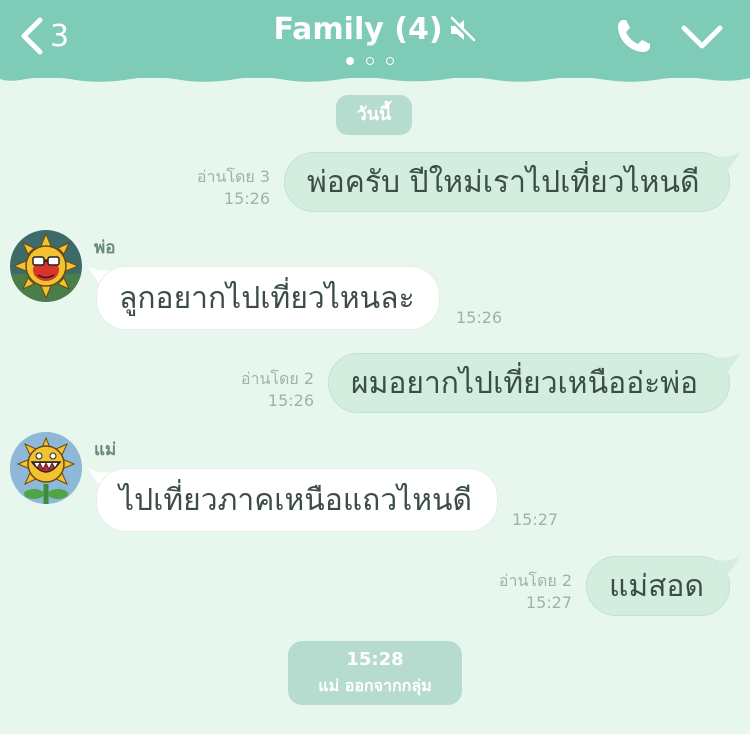  What do you see at coordinates (375, 659) in the screenshot?
I see `system-time: 15:28` at bounding box center [375, 659].